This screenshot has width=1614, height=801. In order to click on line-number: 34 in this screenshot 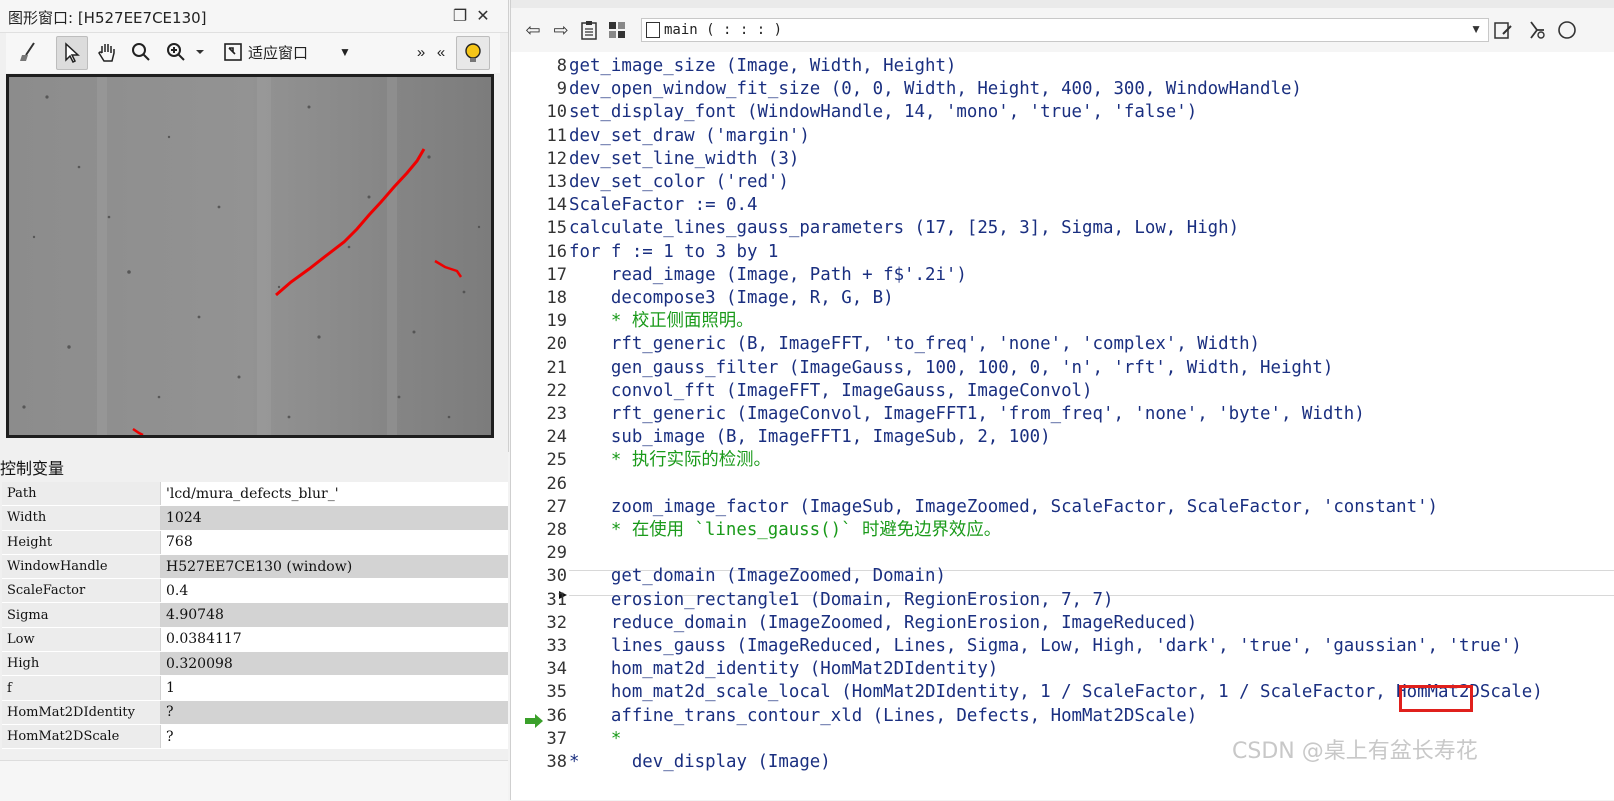, I will do `click(556, 669)`.